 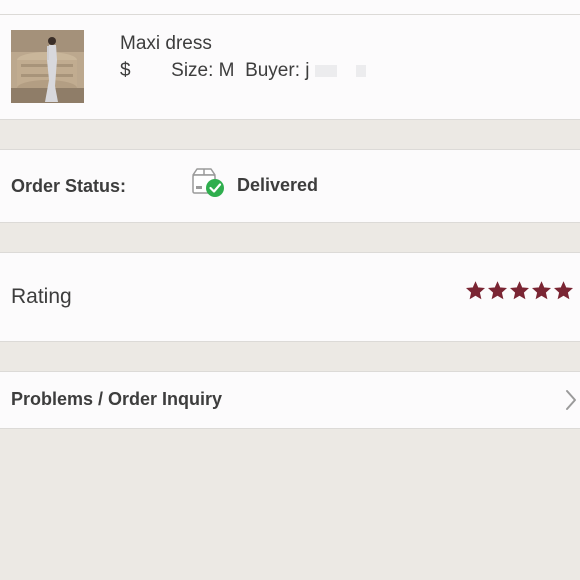 What do you see at coordinates (325, 70) in the screenshot?
I see `buyer-redacted` at bounding box center [325, 70].